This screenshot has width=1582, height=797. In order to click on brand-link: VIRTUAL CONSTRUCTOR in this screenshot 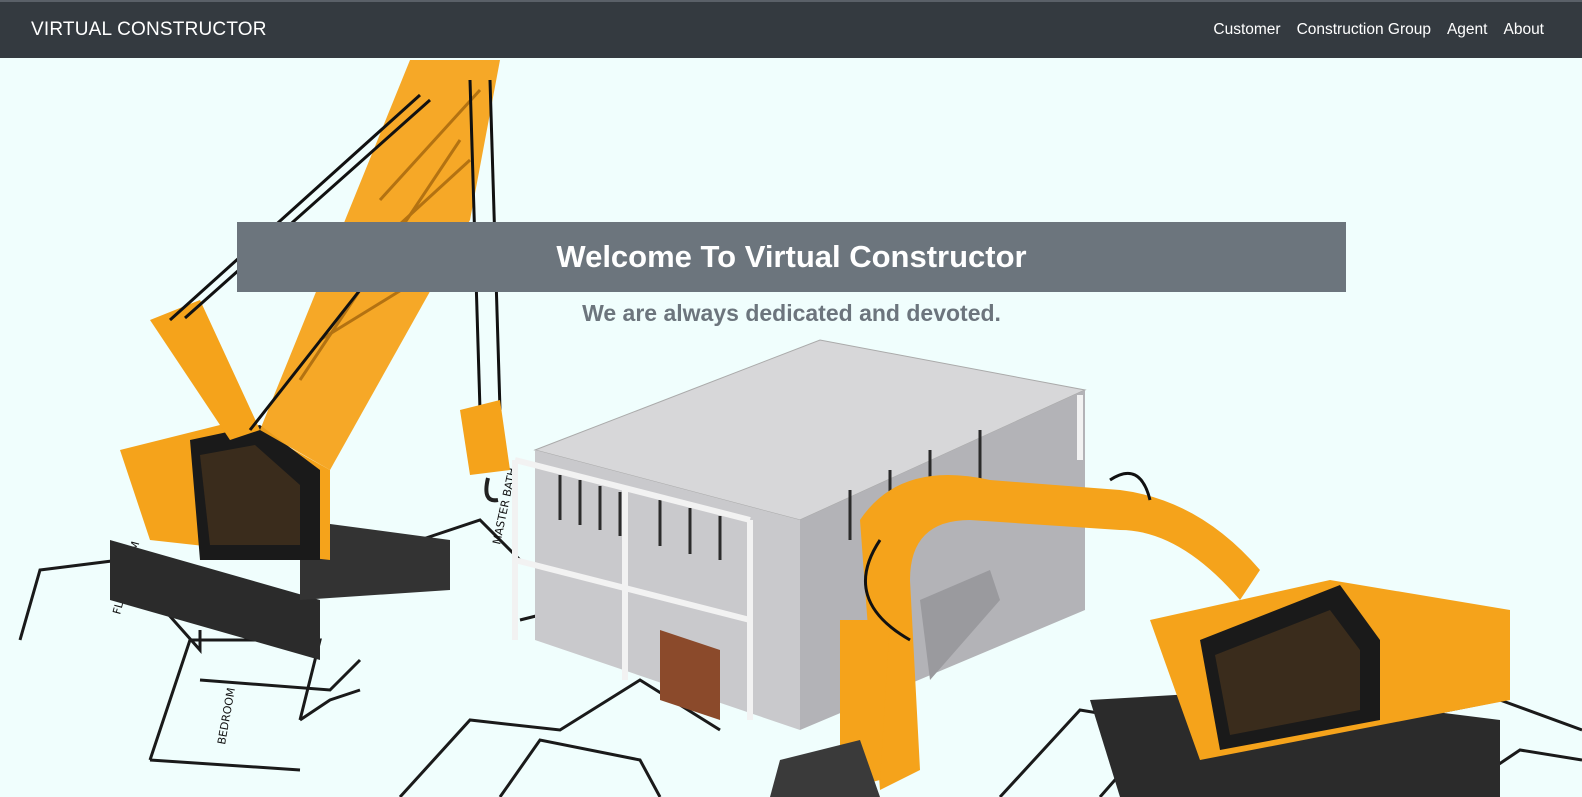, I will do `click(149, 30)`.